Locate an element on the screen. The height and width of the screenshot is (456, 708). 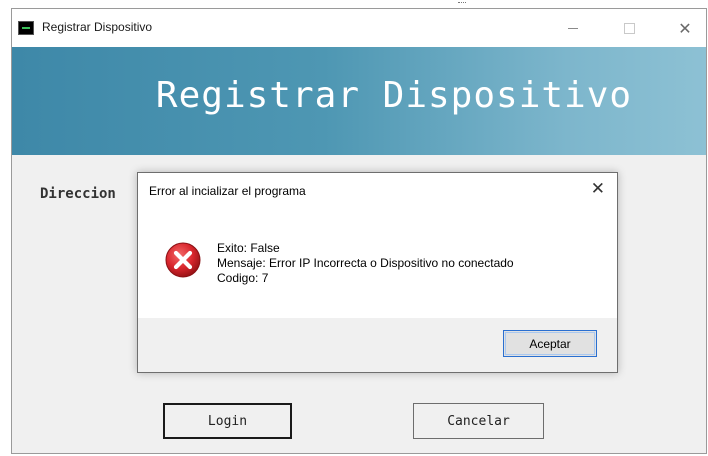
close-icon: ✕ is located at coordinates (685, 28).